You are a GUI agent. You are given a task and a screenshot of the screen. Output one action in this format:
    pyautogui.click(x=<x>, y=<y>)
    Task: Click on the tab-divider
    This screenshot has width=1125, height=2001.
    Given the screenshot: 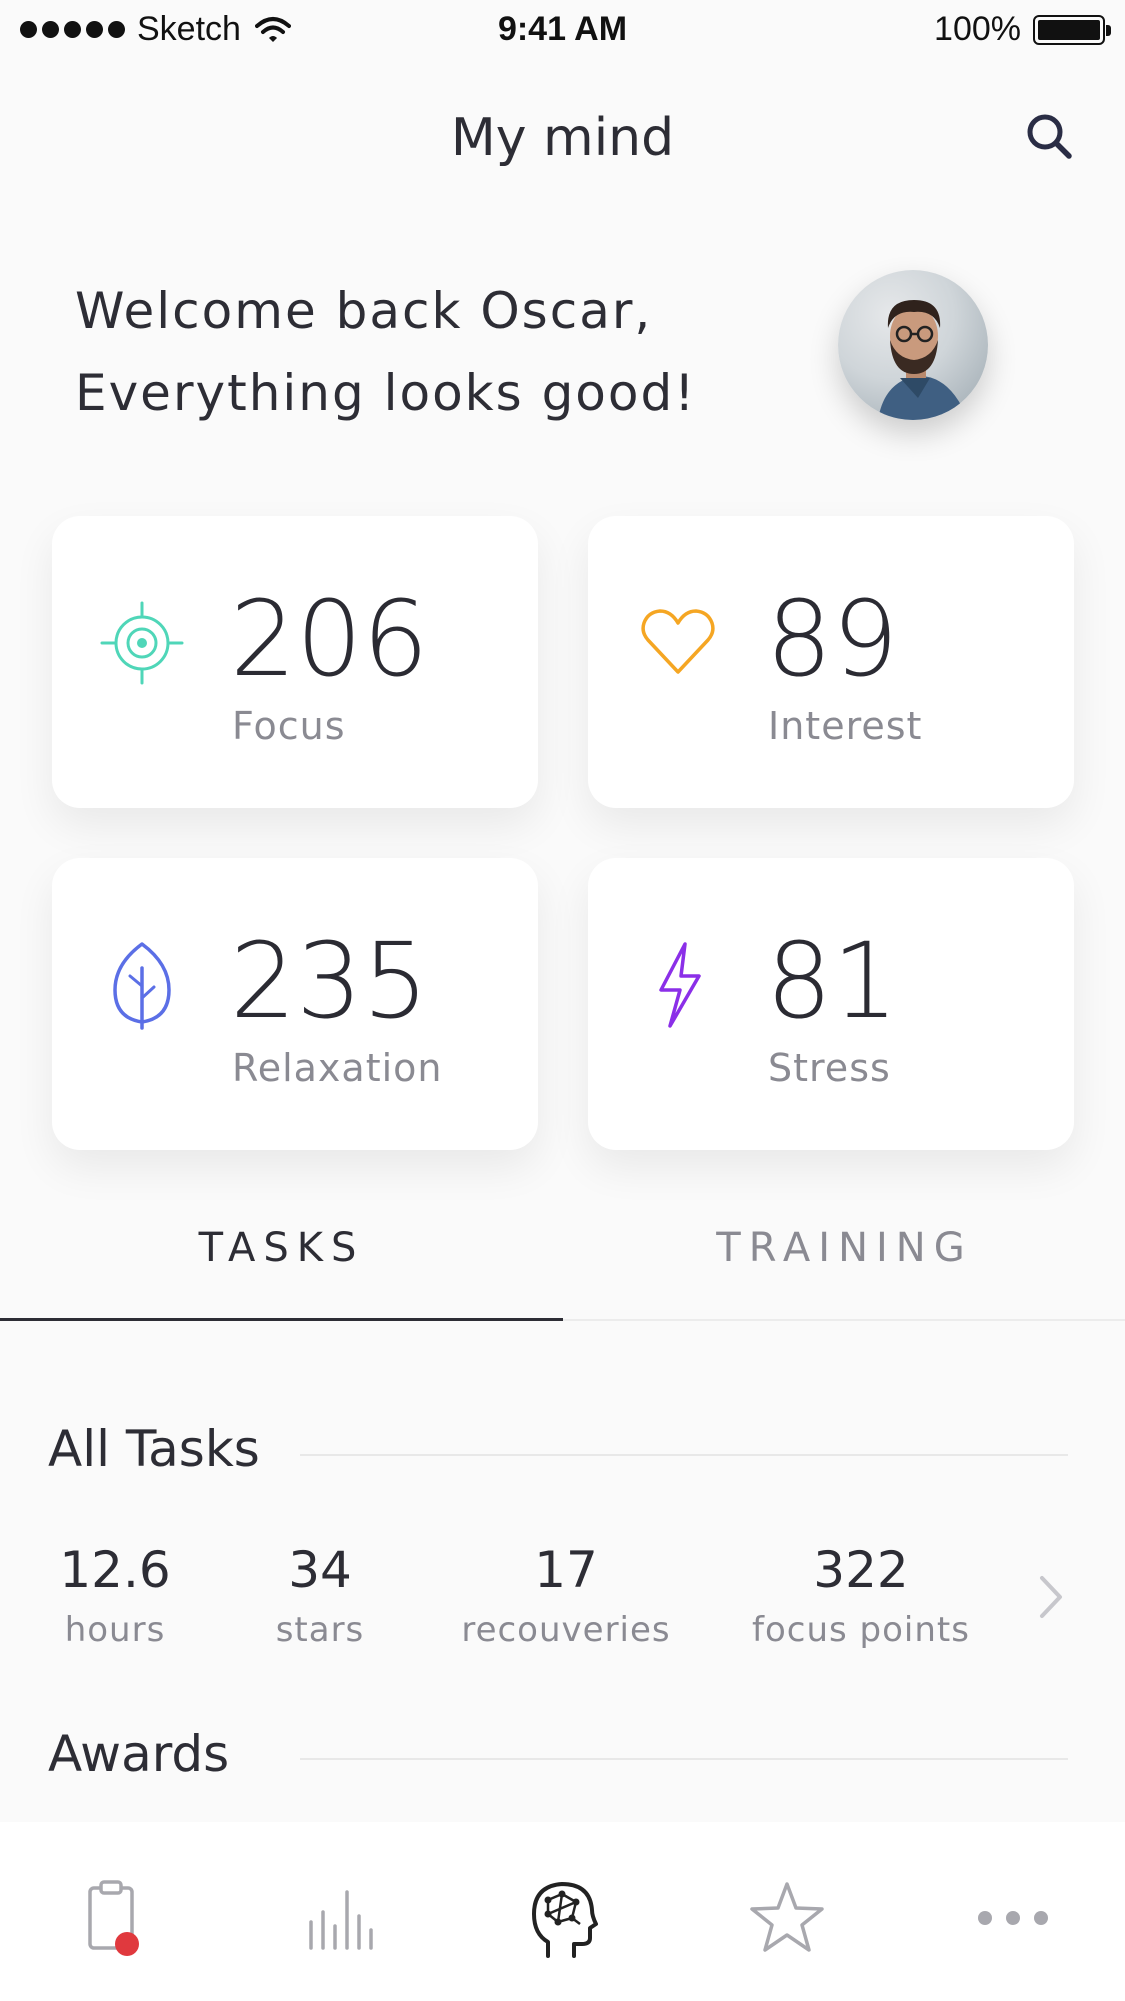 What is the action you would take?
    pyautogui.click(x=844, y=1320)
    